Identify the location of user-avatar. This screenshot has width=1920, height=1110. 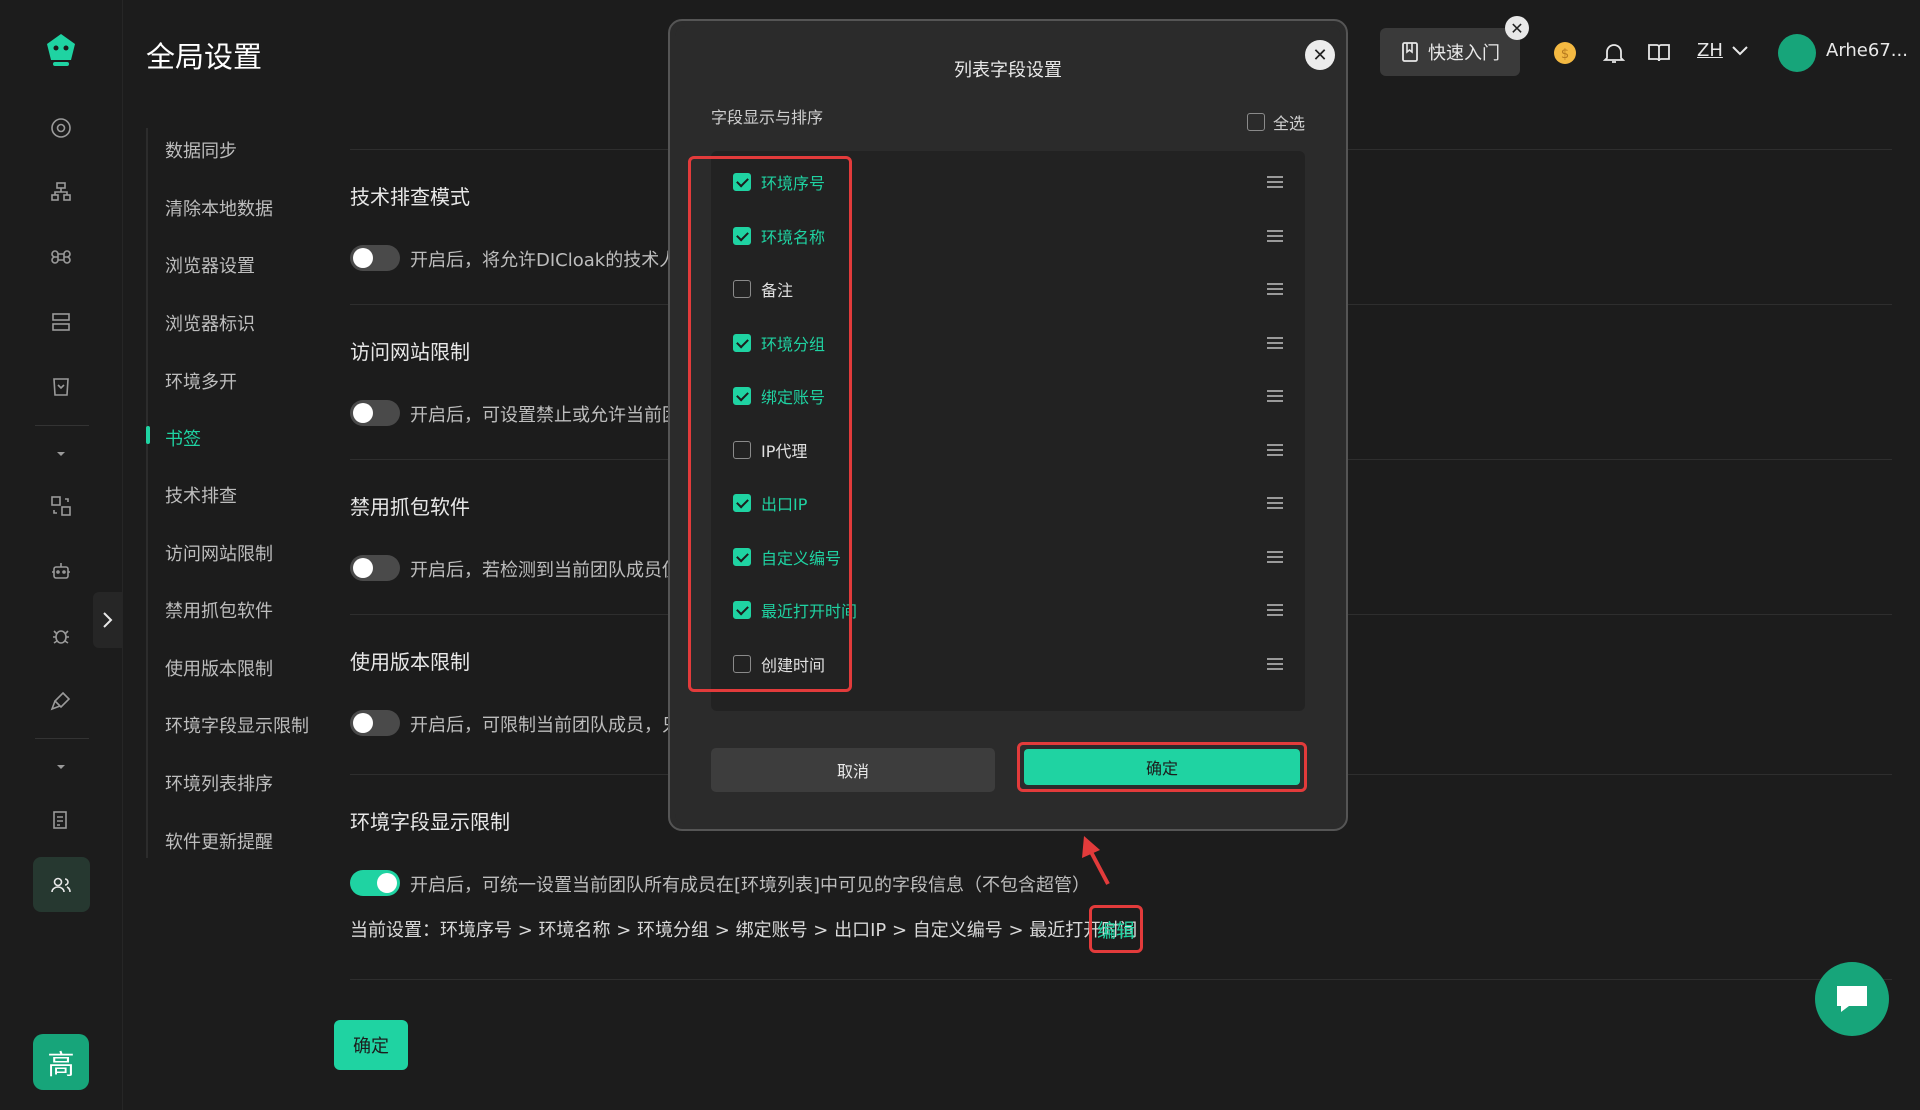
(1797, 53).